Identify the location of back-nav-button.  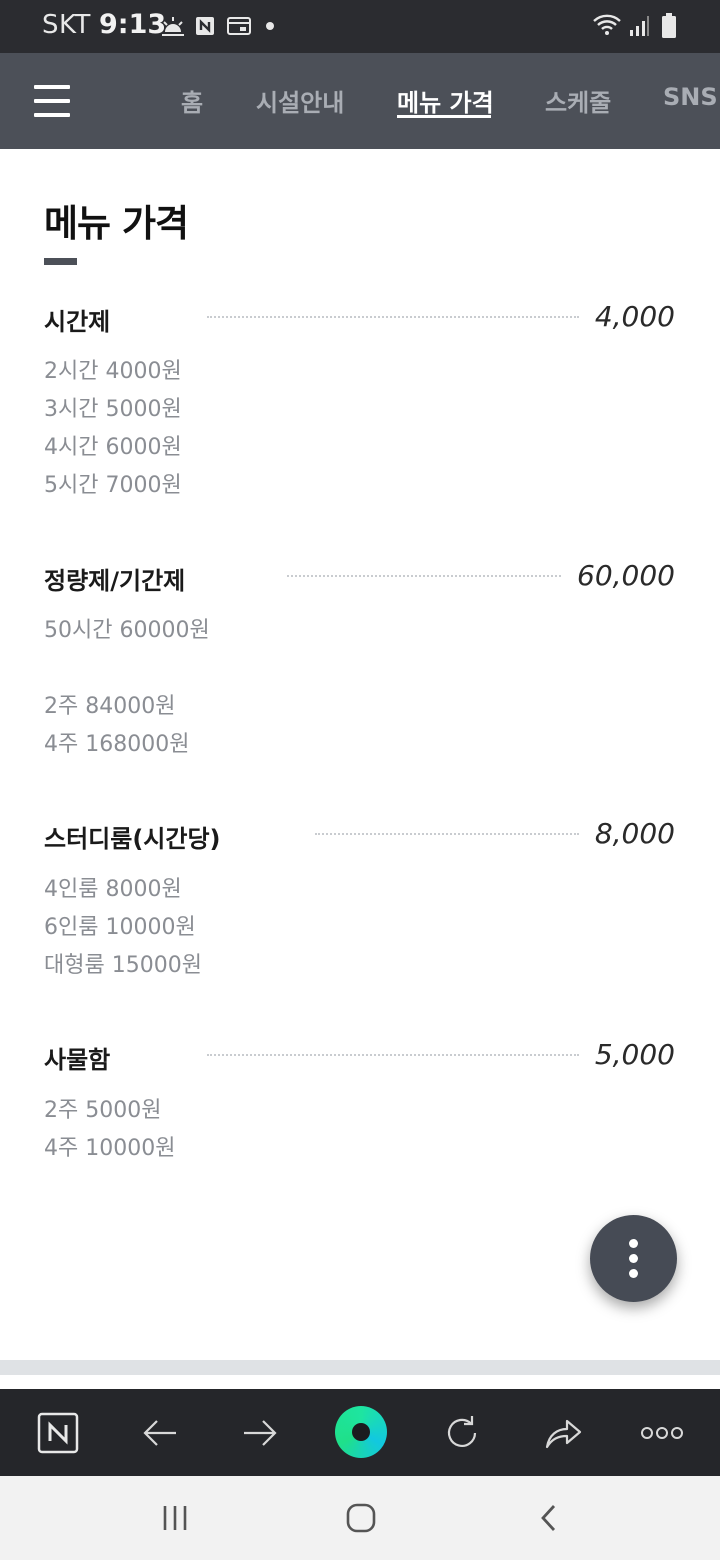
(549, 1518).